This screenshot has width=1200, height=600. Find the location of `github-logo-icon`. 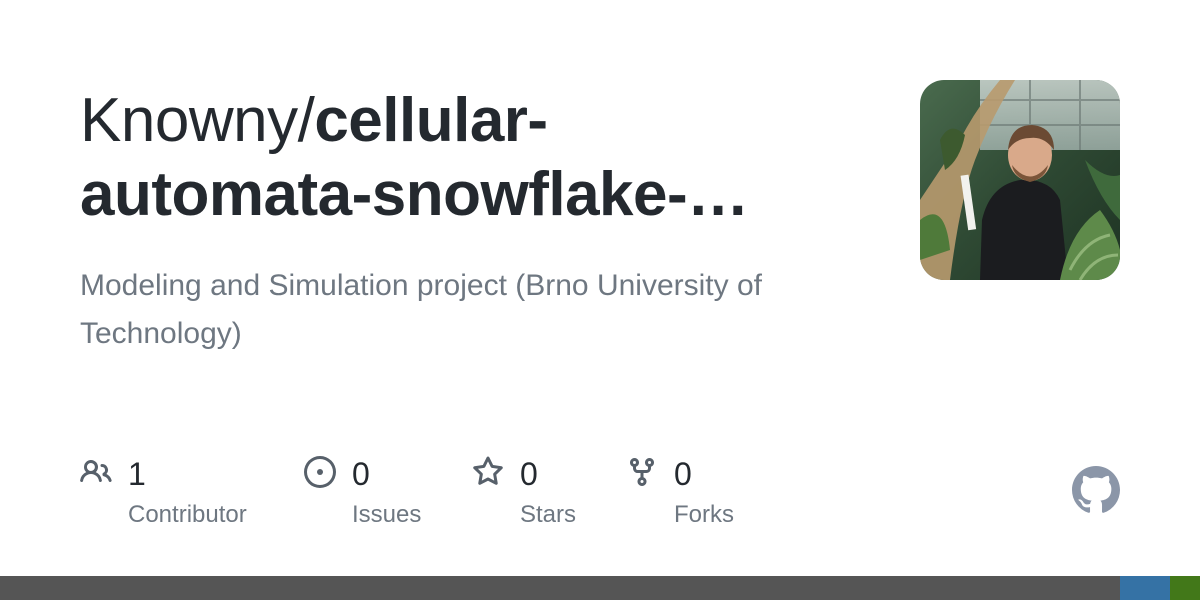

github-logo-icon is located at coordinates (1096, 490).